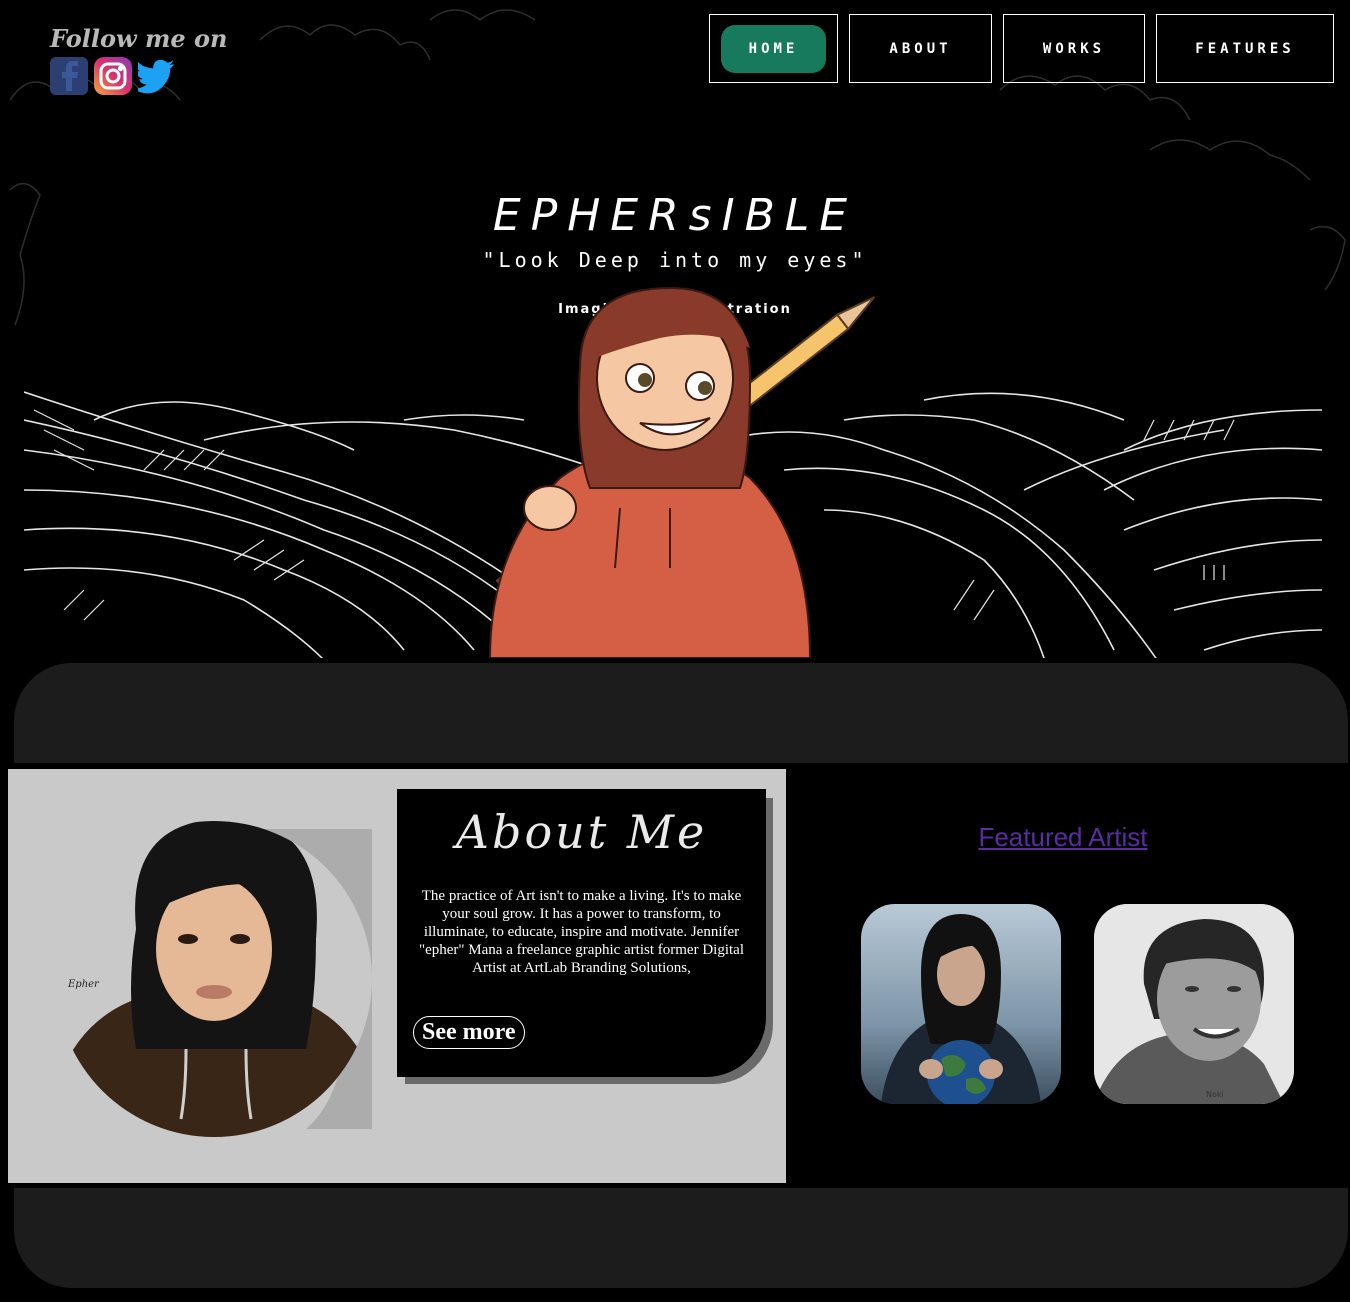 Image resolution: width=1350 pixels, height=1302 pixels. I want to click on main-nav: HOME ABOUT WORKS FEATURES, so click(1021, 48).